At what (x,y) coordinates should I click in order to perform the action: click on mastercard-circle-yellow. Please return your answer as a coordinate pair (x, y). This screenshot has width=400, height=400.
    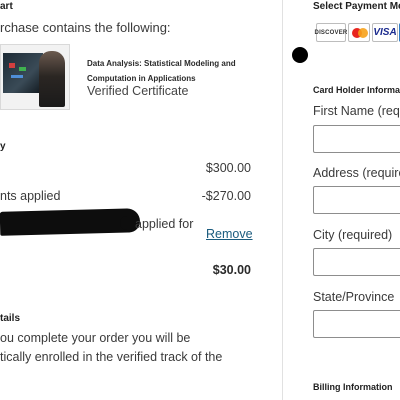
    Looking at the image, I should click on (363, 33).